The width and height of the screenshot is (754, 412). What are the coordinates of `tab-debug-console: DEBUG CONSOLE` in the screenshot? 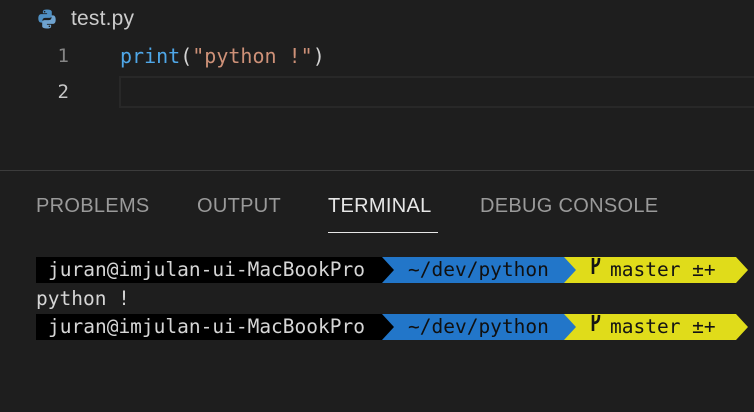 It's located at (569, 206).